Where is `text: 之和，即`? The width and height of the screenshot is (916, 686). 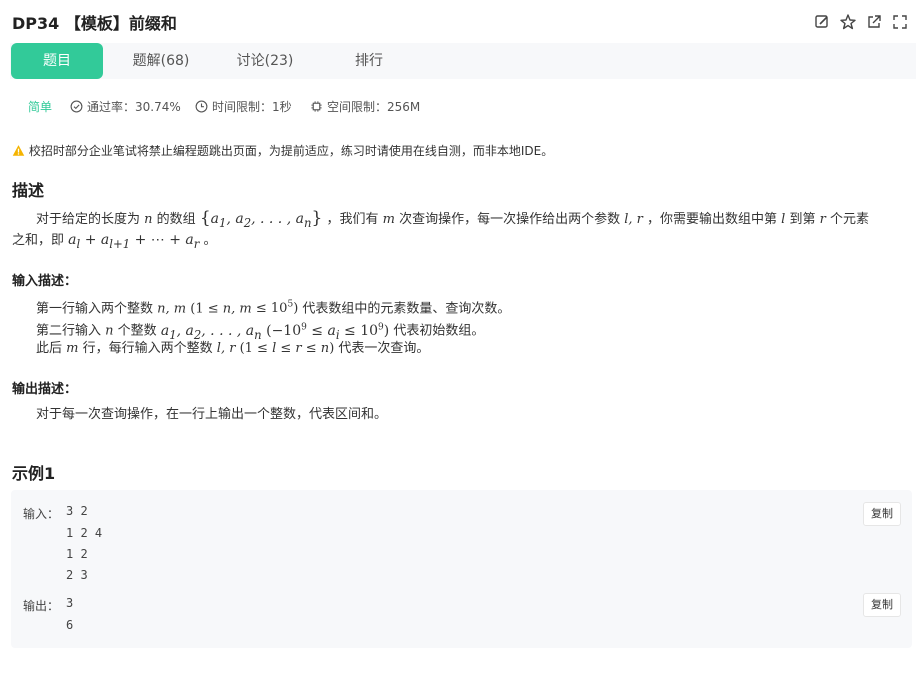
text: 之和，即 is located at coordinates (38, 240).